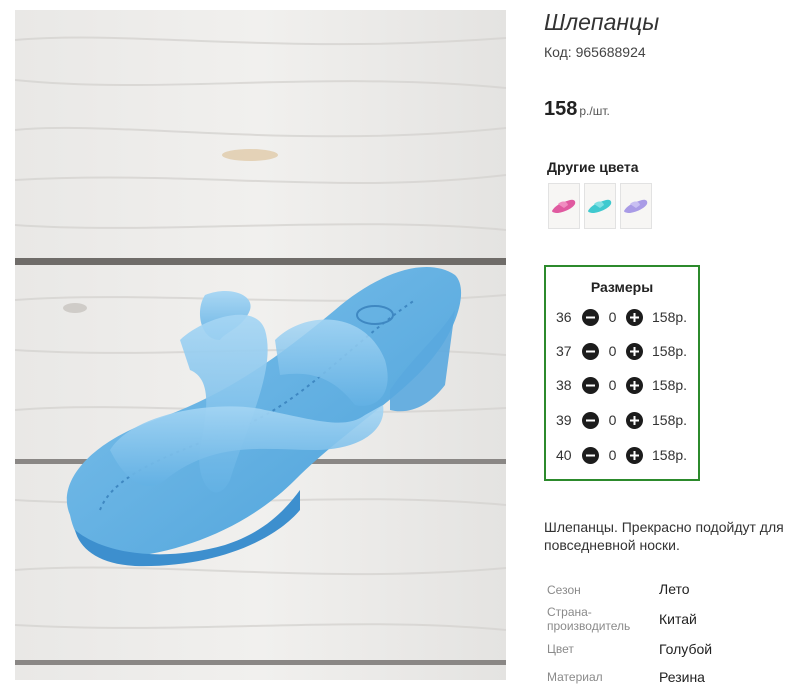 Image resolution: width=801 pixels, height=695 pixels. I want to click on size-row: 40 0 158р., so click(621, 455).